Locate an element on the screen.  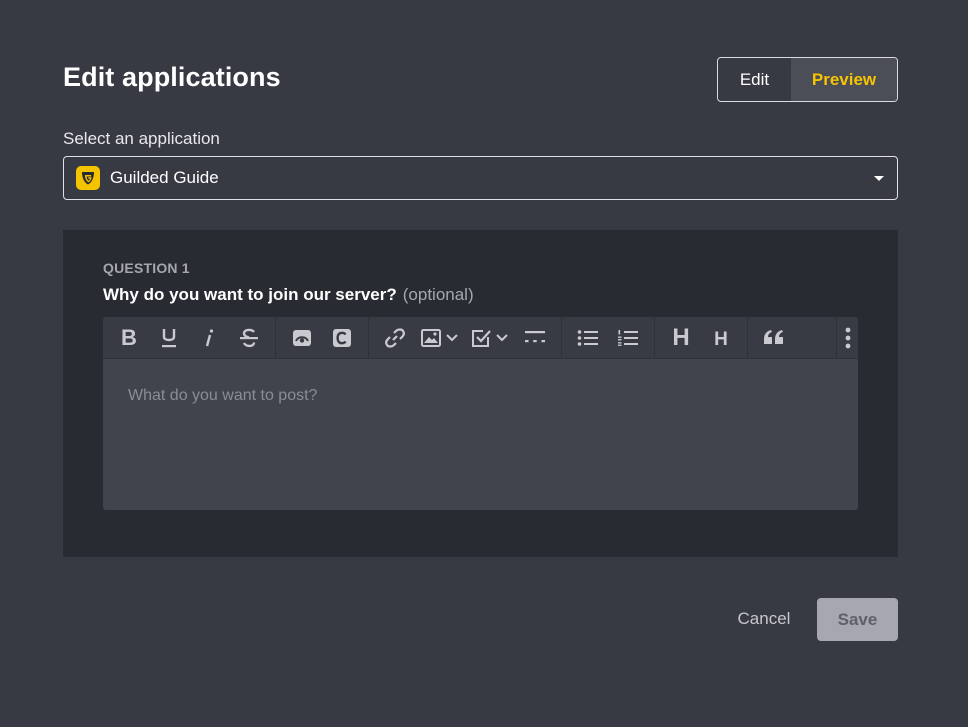
italic-button is located at coordinates (209, 337).